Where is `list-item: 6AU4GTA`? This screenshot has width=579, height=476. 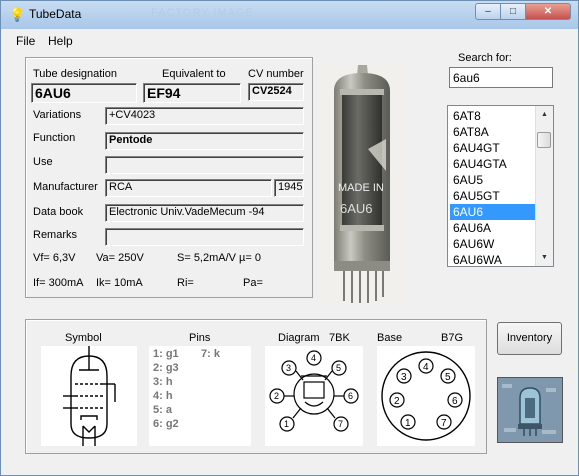
list-item: 6AU4GTA is located at coordinates (493, 164).